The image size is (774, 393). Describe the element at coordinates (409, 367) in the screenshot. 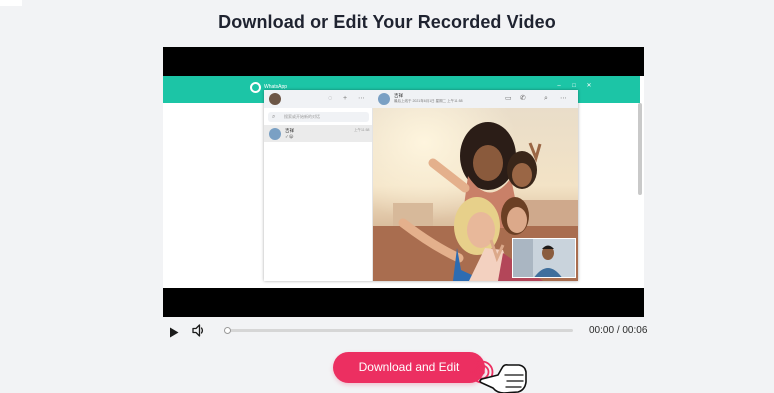

I see `download-and-edit-button: Download and Edit` at that location.